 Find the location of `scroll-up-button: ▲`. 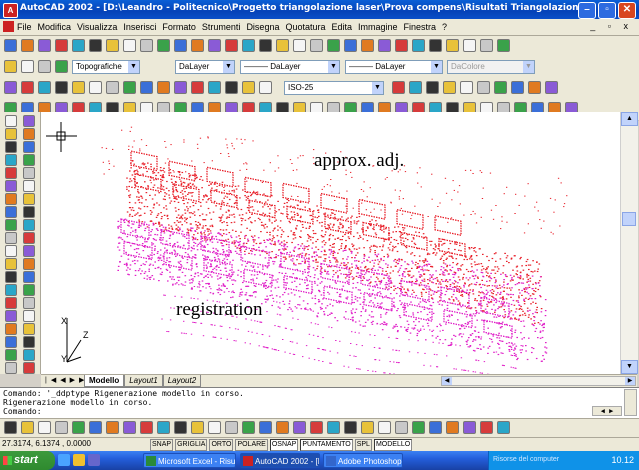

scroll-up-button: ▲ is located at coordinates (629, 119).